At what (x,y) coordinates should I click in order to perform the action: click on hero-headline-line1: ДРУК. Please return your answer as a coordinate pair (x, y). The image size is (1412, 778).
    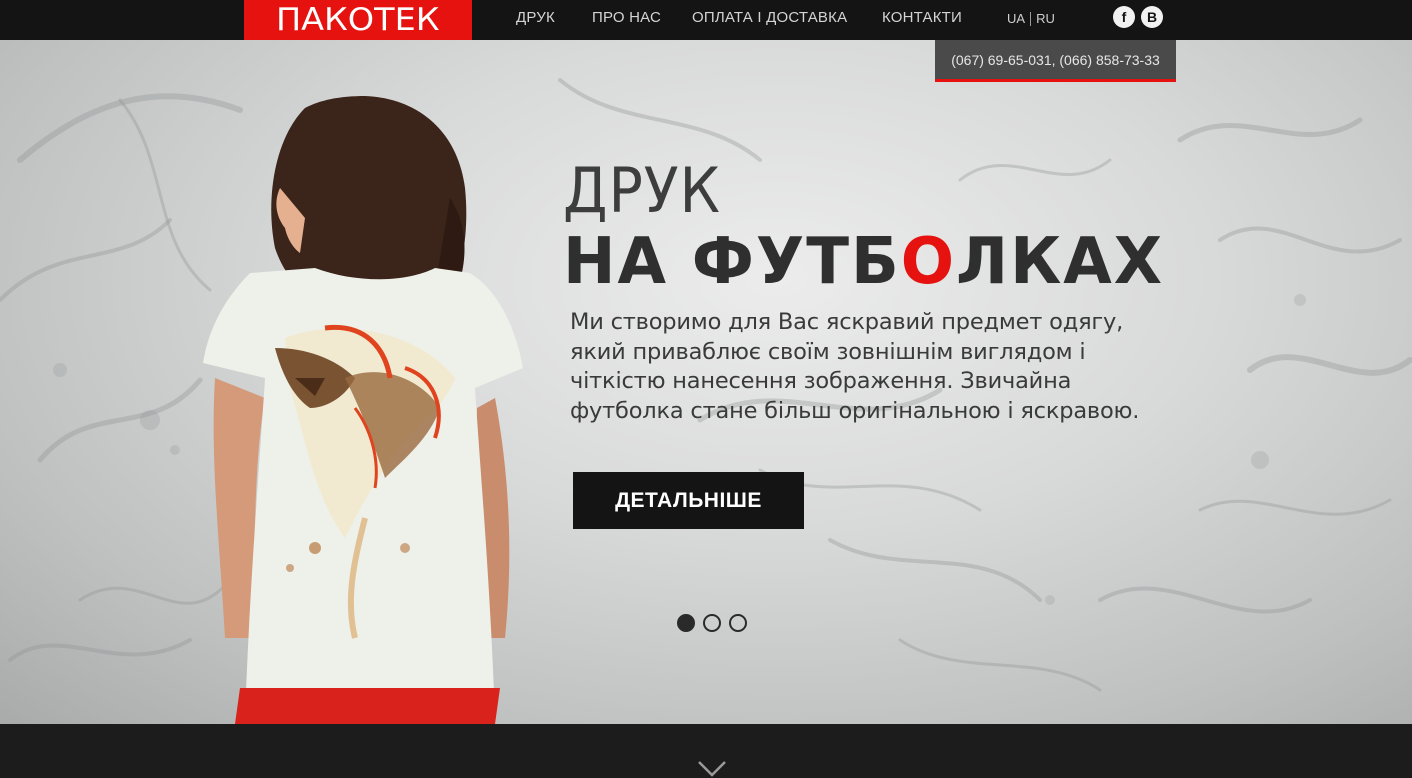
    Looking at the image, I should click on (642, 190).